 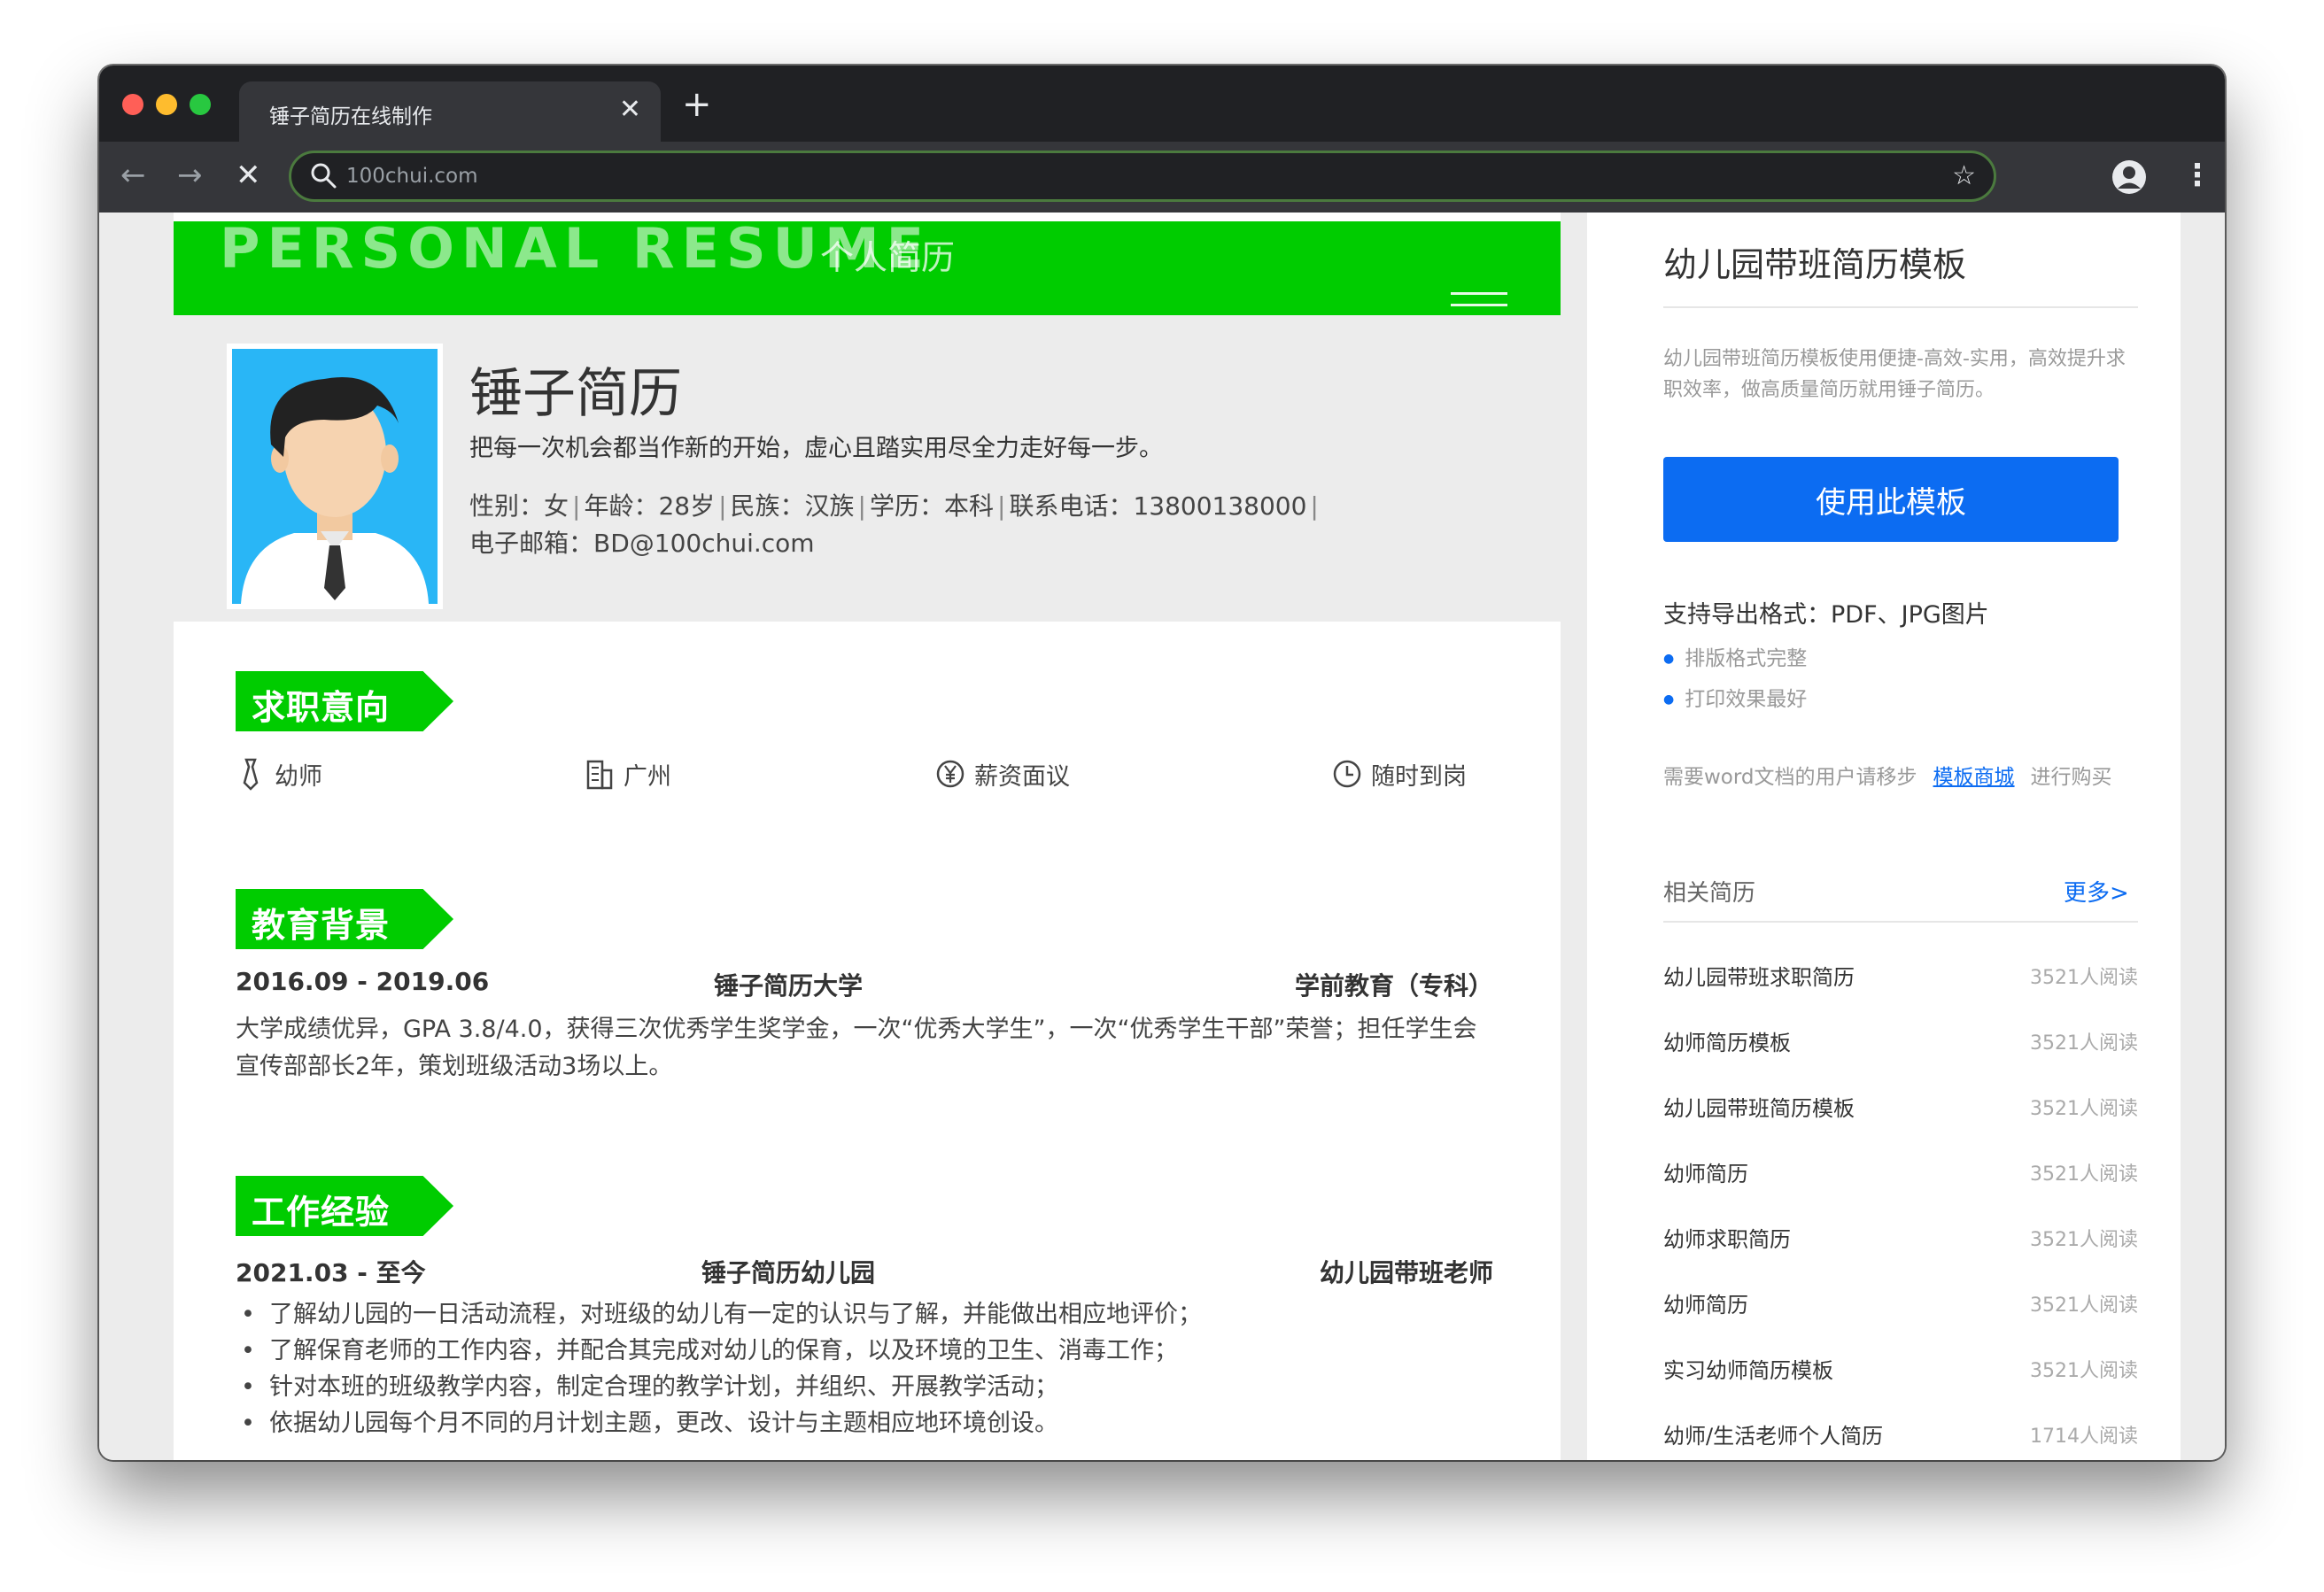 I want to click on education-school: 锤子简历大学, so click(x=789, y=986).